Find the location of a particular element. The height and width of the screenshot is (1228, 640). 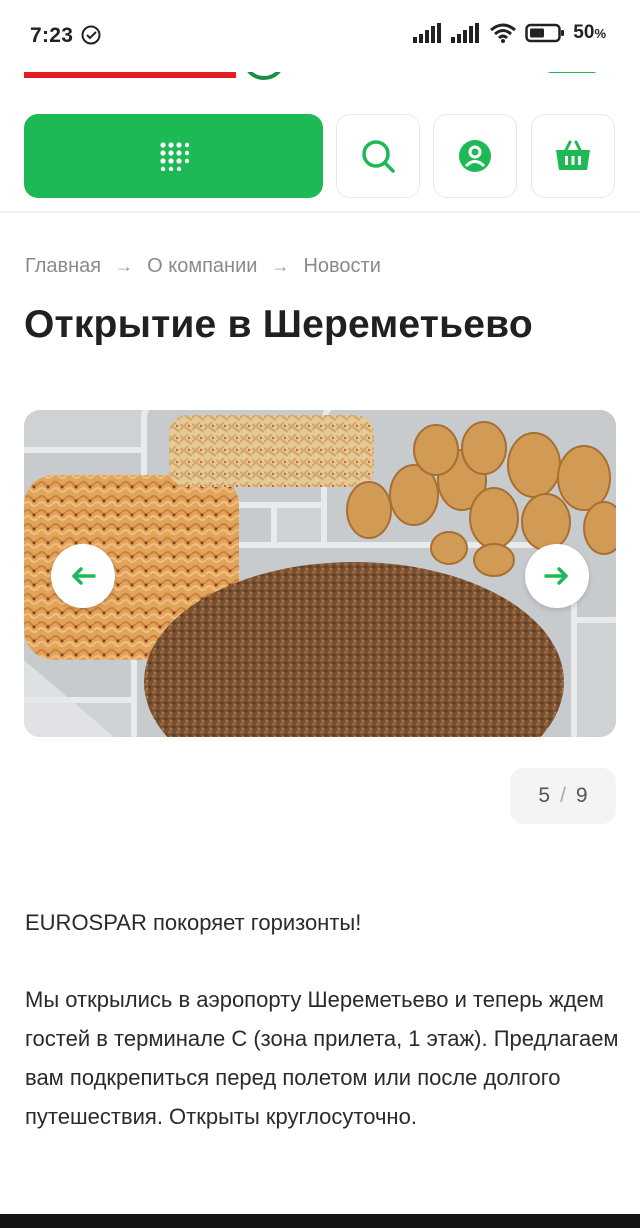

wifi-icon is located at coordinates (503, 33).